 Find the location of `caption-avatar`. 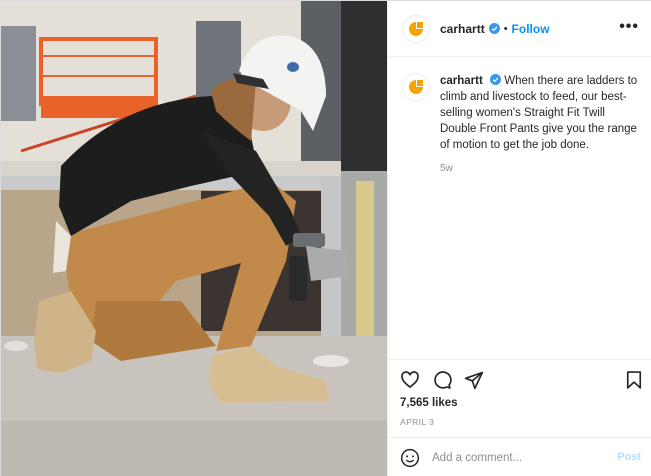

caption-avatar is located at coordinates (416, 87).